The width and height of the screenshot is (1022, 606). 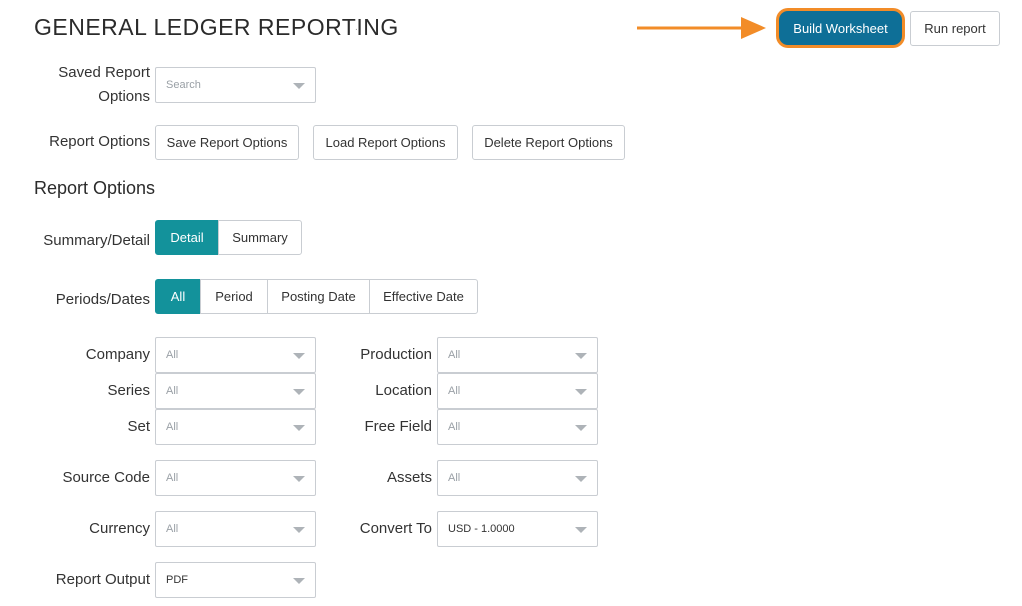 What do you see at coordinates (403, 390) in the screenshot?
I see `location-label: Location` at bounding box center [403, 390].